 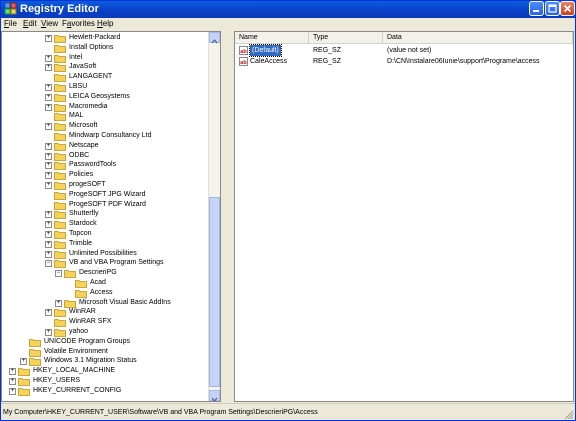 I want to click on tree-item-label: MAL, so click(x=76, y=116).